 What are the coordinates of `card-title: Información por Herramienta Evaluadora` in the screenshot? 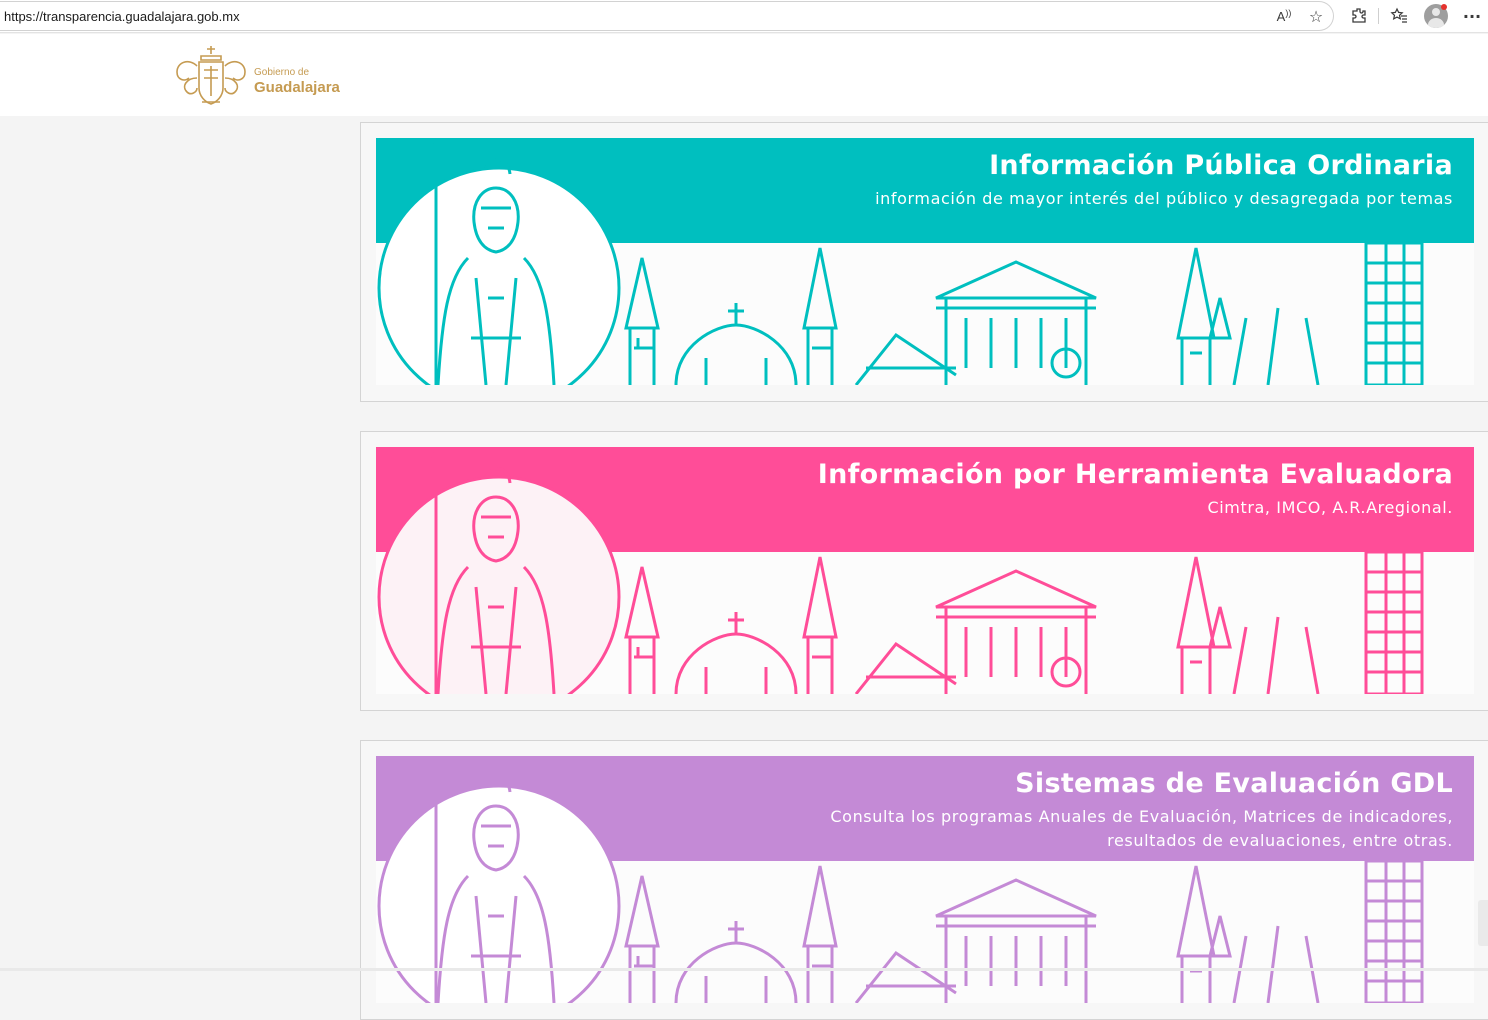 It's located at (1135, 474).